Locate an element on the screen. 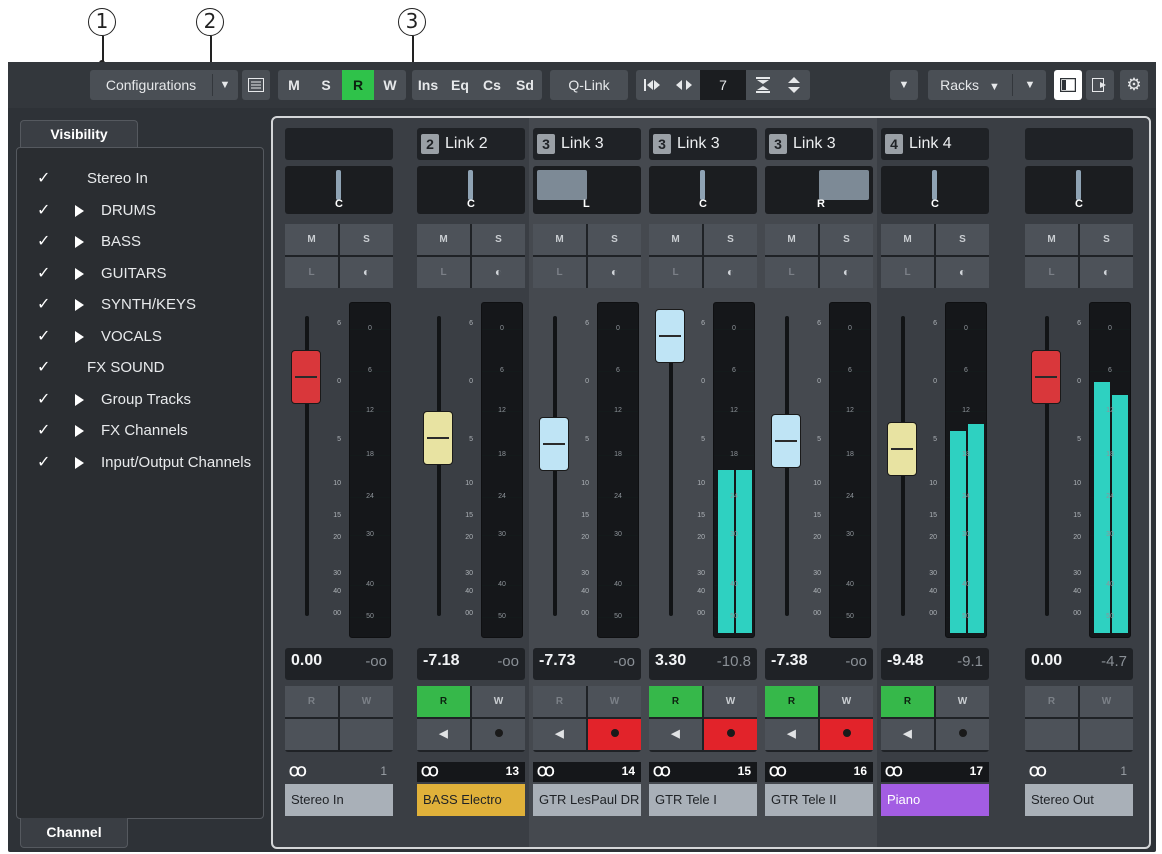  volume-readout: -9.48 -9.1 is located at coordinates (935, 664).